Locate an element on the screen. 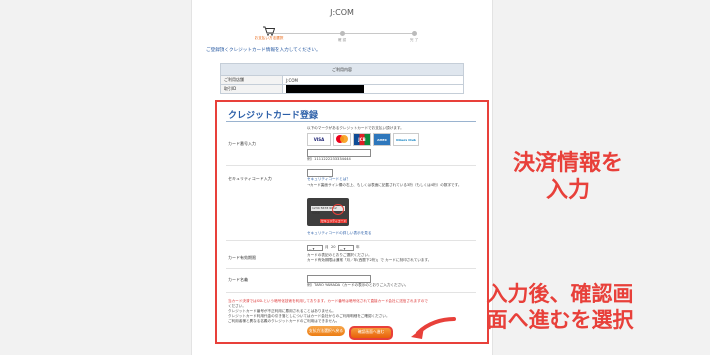 The height and width of the screenshot is (355, 710). security-code-highlight is located at coordinates (338, 209).